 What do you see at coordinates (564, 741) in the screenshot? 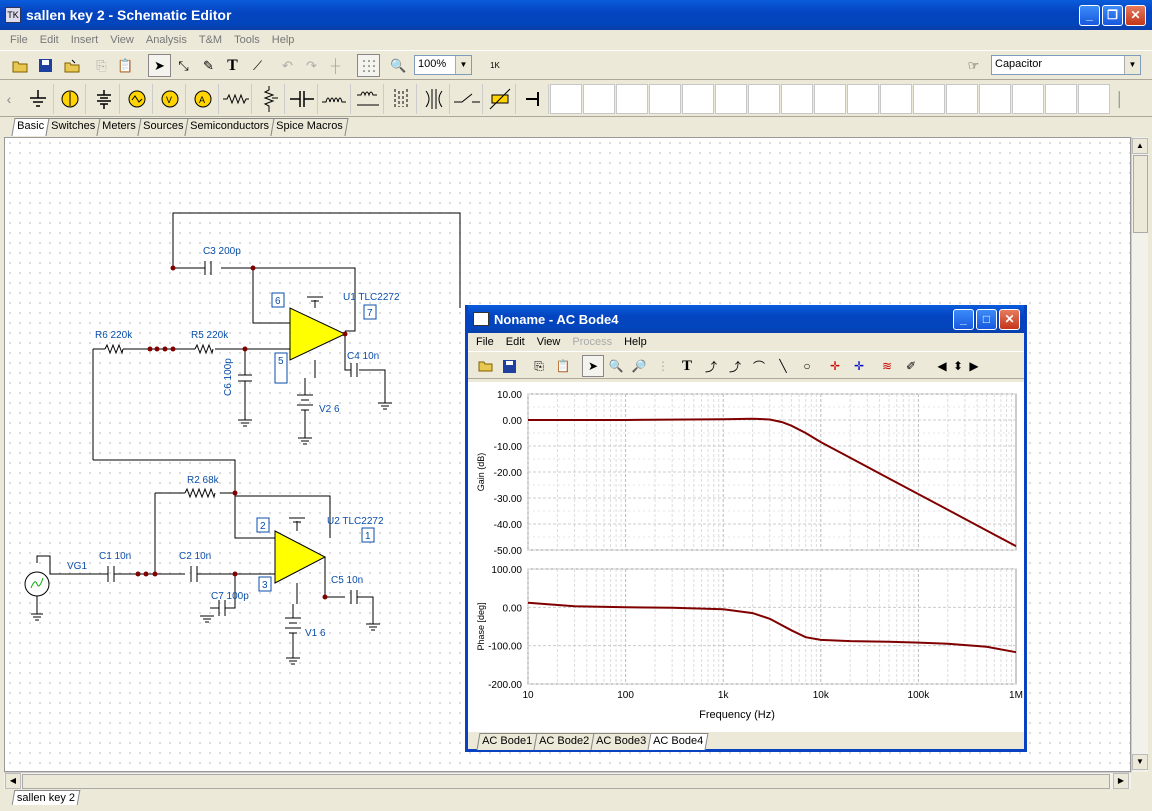
I see `tab-ac-bode2: AC Bode2` at bounding box center [564, 741].